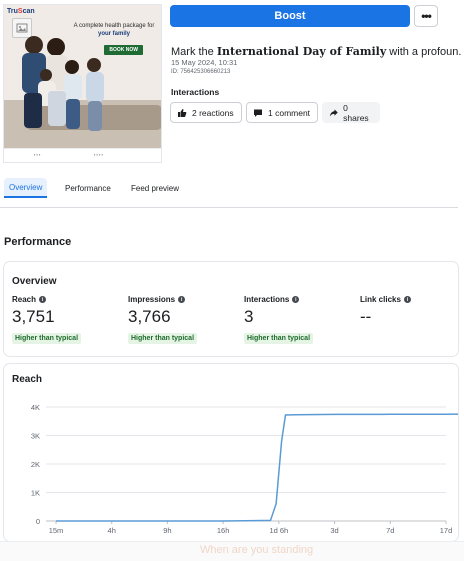 The width and height of the screenshot is (464, 561). What do you see at coordinates (35, 493) in the screenshot?
I see `y-tick-label: 1K` at bounding box center [35, 493].